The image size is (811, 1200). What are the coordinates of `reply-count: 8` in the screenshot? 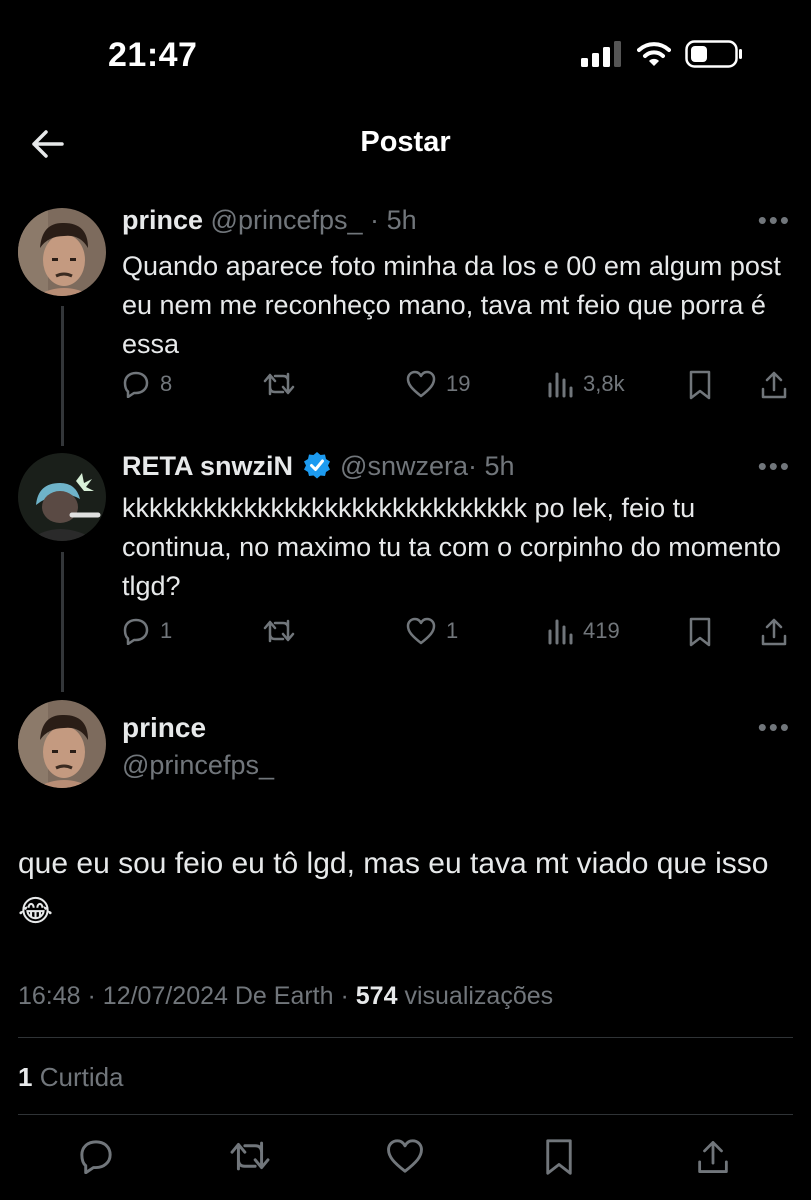 It's located at (166, 383).